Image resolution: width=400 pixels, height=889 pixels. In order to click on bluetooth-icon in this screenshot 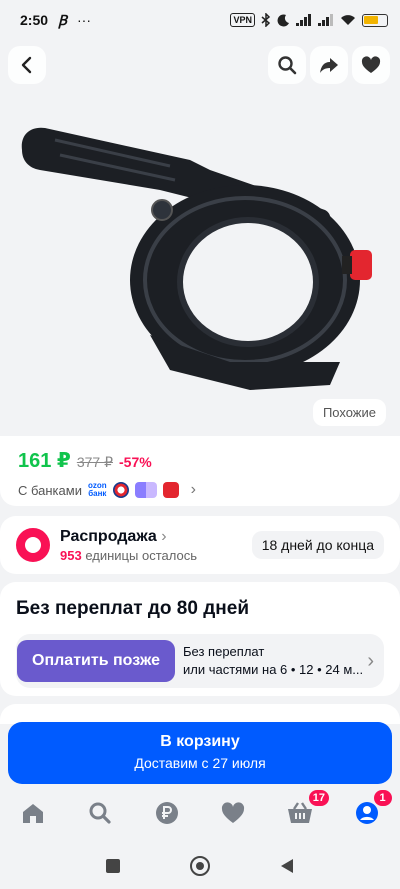, I will do `click(266, 20)`.